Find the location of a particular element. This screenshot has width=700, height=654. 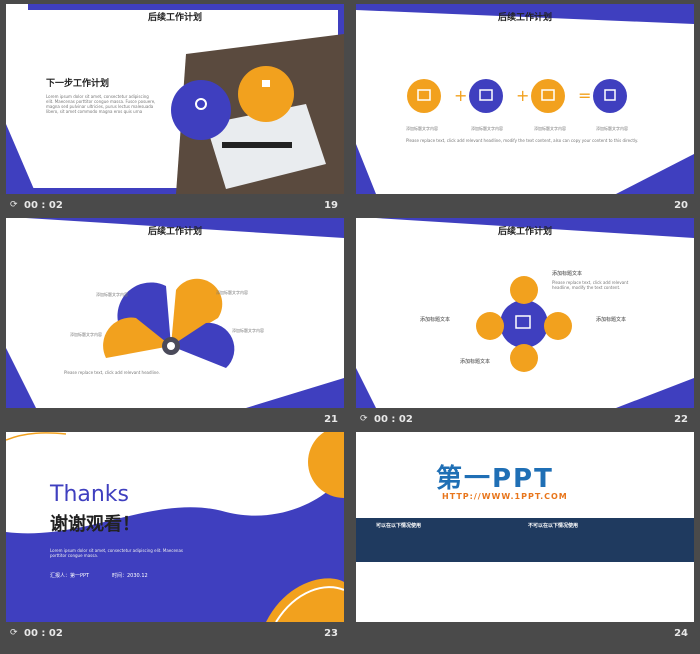

slide-19-footer: ⟳ 00 : 02 19 is located at coordinates (175, 206).